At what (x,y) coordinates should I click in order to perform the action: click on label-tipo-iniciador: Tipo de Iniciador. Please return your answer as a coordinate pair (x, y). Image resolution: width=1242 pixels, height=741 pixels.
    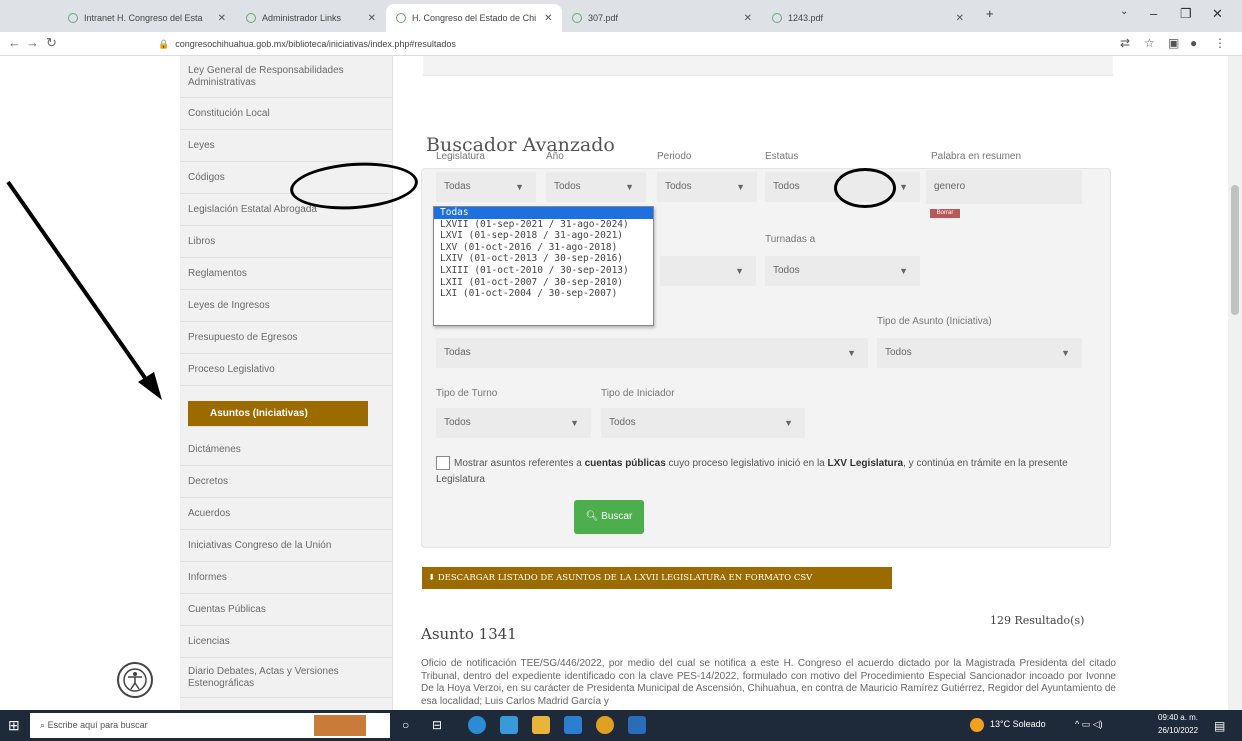
    Looking at the image, I should click on (638, 393).